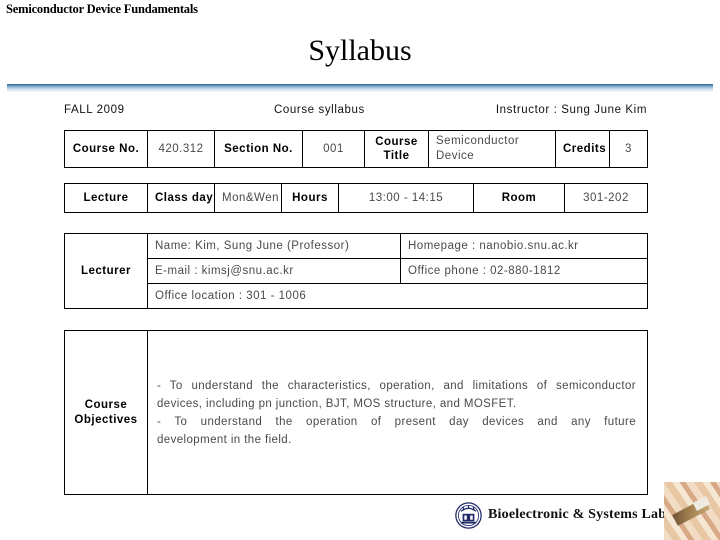  I want to click on objectives-label-line1: Course, so click(106, 404).